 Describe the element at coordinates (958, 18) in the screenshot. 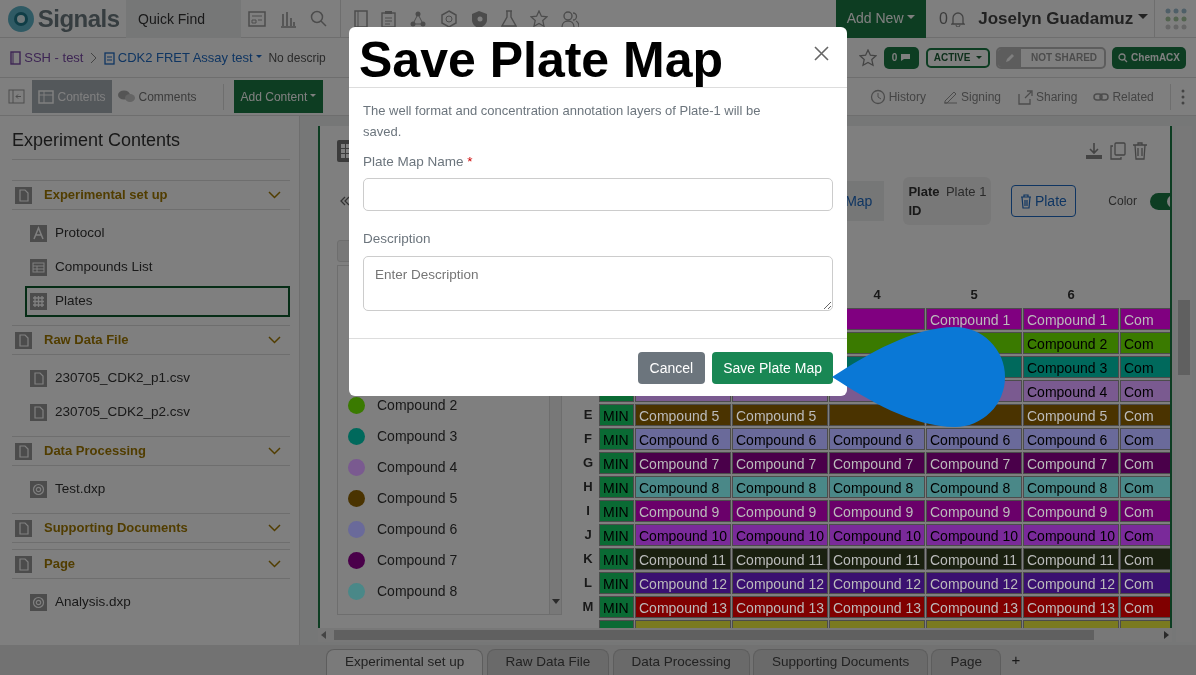

I see `bell-icon` at that location.